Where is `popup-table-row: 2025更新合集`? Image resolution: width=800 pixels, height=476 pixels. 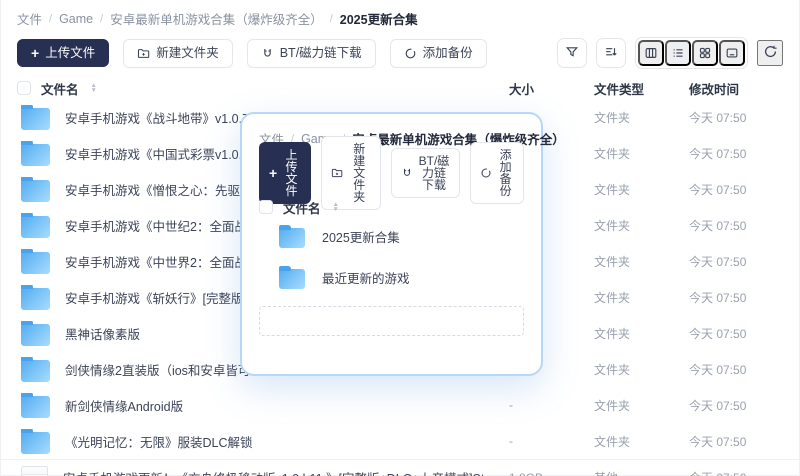 popup-table-row: 2025更新合集 is located at coordinates (391, 236).